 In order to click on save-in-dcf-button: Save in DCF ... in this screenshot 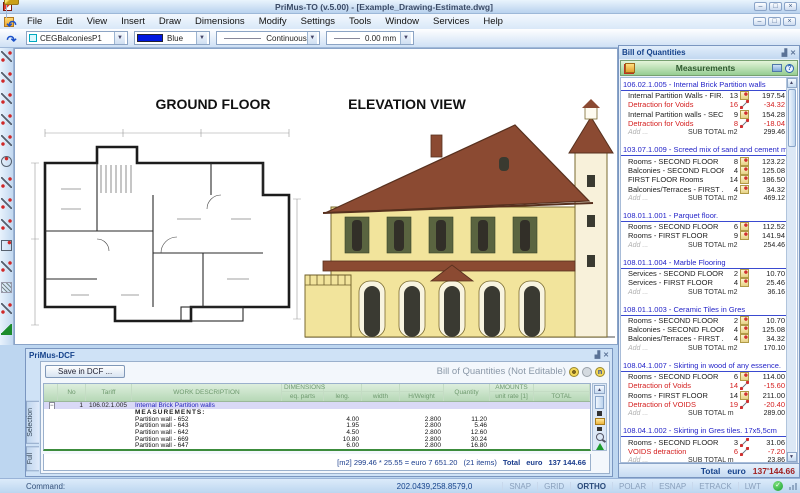, I will do `click(85, 371)`.